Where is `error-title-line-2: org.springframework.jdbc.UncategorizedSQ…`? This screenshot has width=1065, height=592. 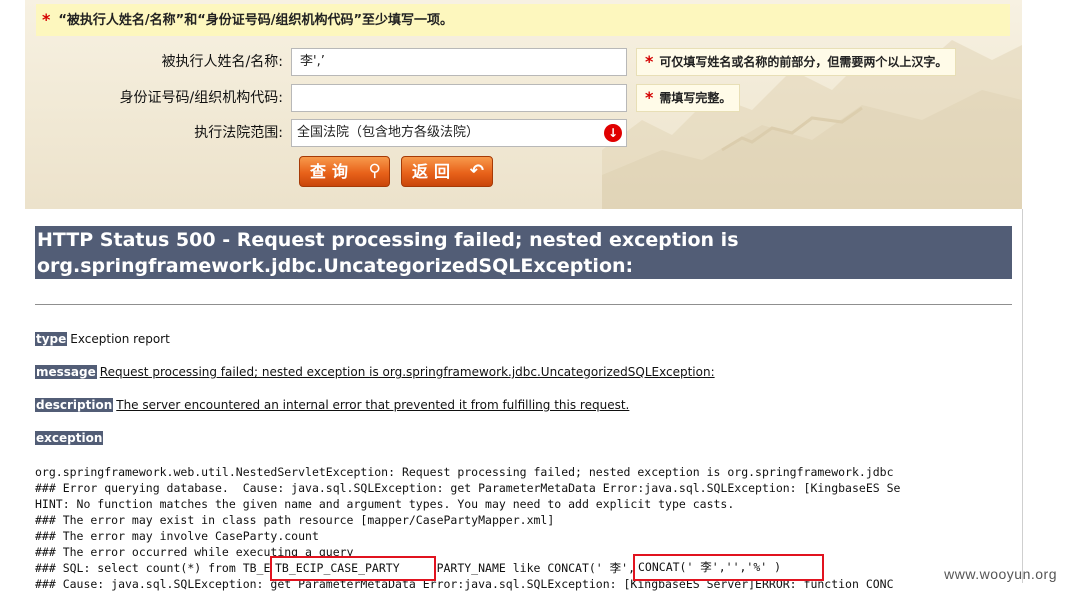 error-title-line-2: org.springframework.jdbc.UncategorizedSQ… is located at coordinates (335, 266).